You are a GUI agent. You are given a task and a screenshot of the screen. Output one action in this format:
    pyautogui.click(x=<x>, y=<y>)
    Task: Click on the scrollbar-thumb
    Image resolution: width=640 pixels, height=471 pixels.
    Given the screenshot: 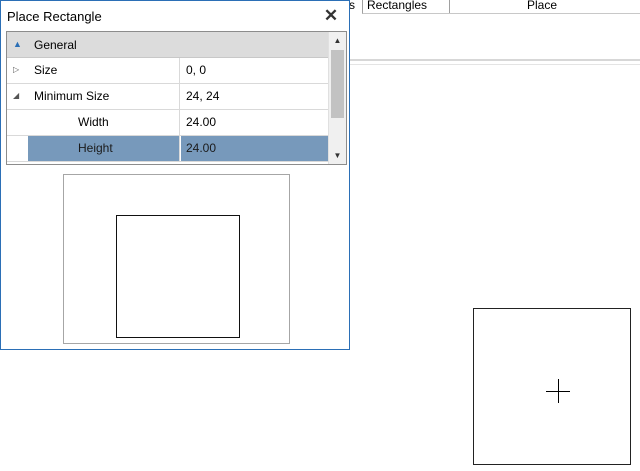 What is the action you would take?
    pyautogui.click(x=337, y=84)
    